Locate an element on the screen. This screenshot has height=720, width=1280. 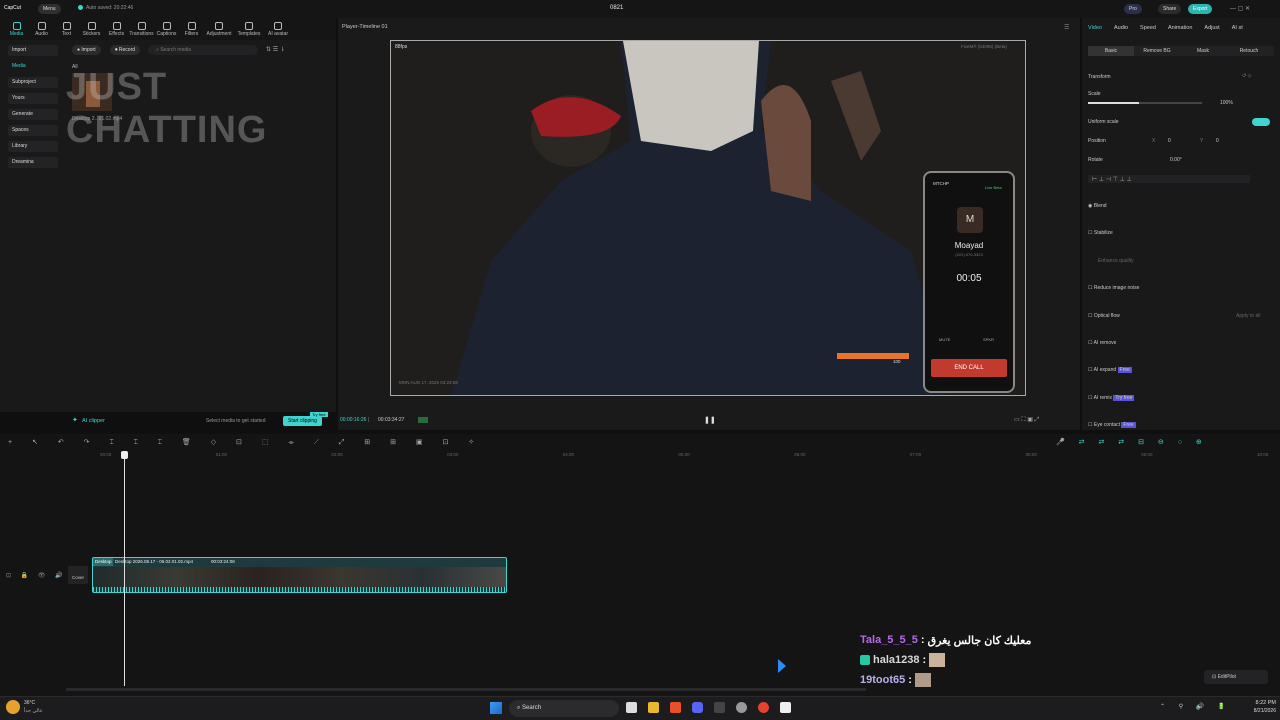
tool-ai-avatar: AI avatar is located at coordinates (278, 29).